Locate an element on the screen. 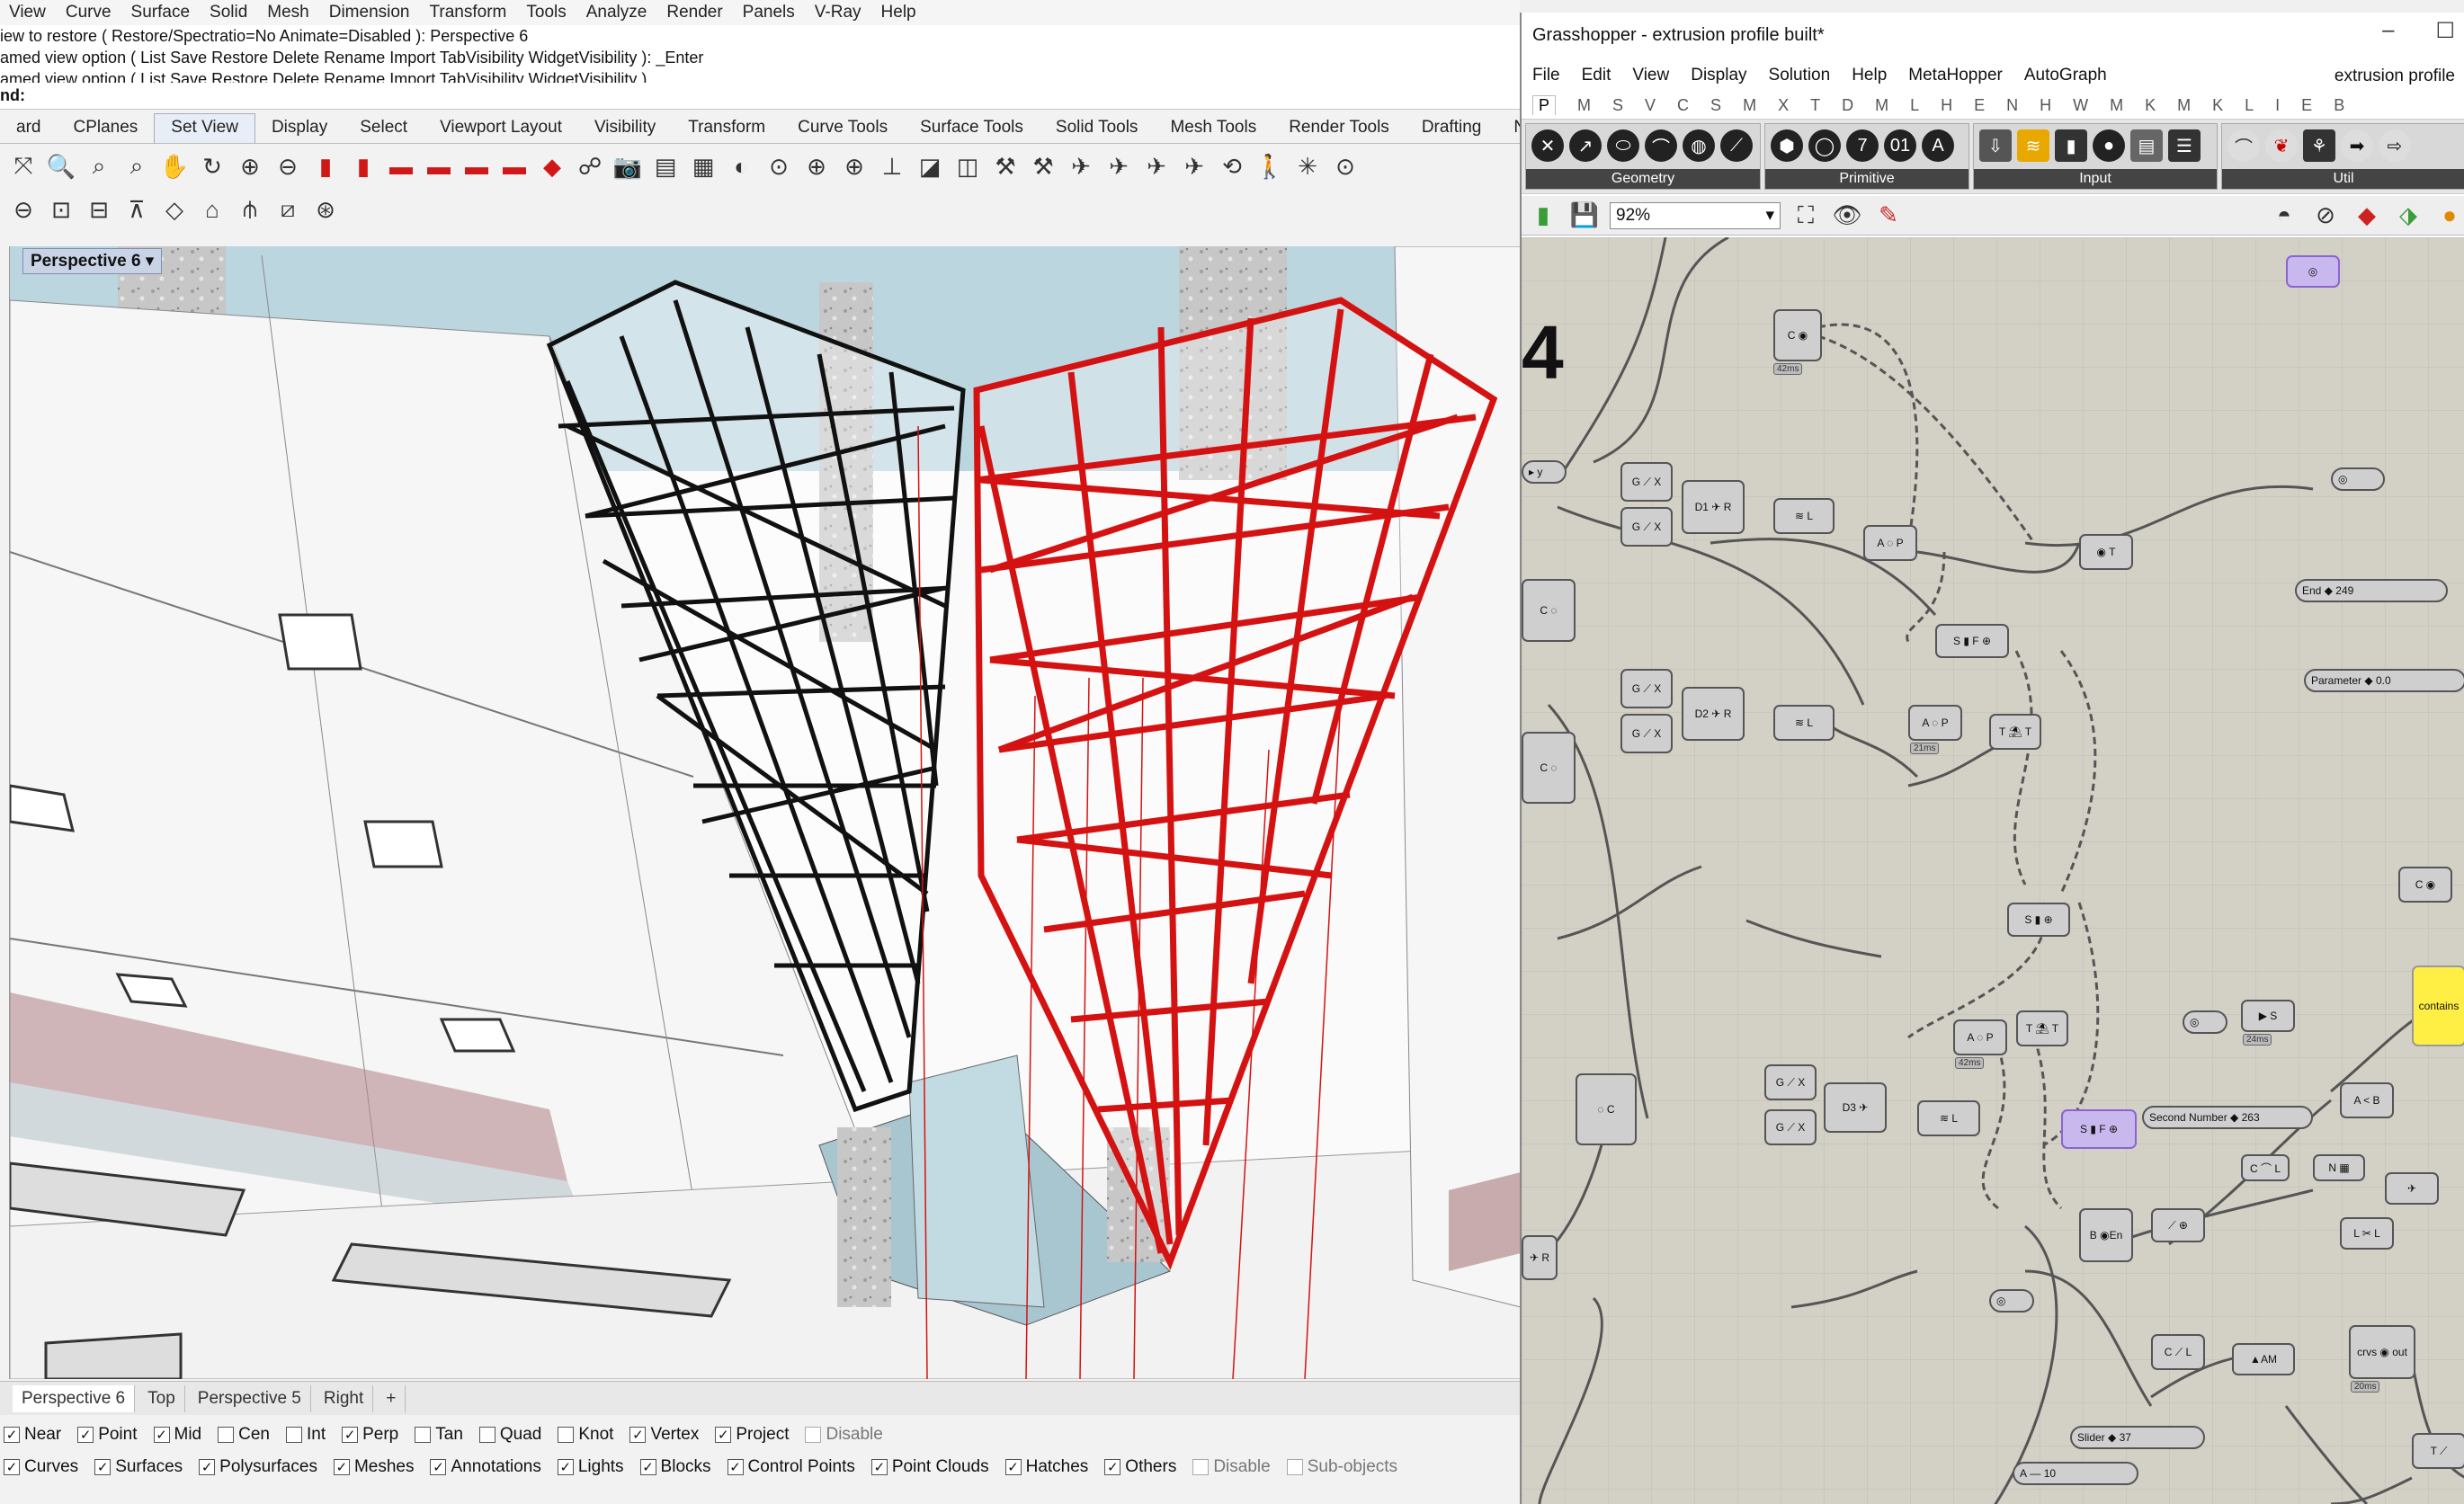 This screenshot has height=1504, width=2464. target-icon: ⊙ is located at coordinates (1345, 166).